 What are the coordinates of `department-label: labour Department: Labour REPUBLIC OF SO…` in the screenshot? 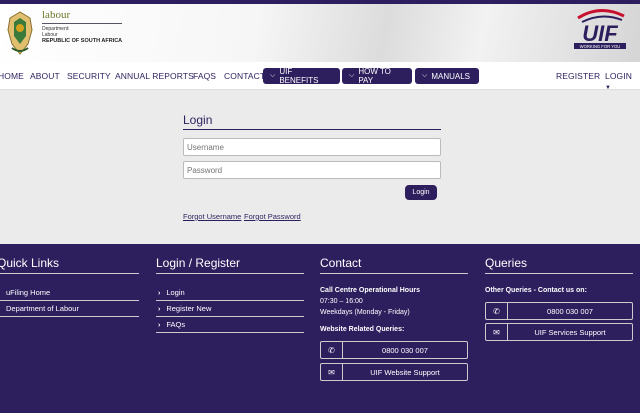 It's located at (82, 26).